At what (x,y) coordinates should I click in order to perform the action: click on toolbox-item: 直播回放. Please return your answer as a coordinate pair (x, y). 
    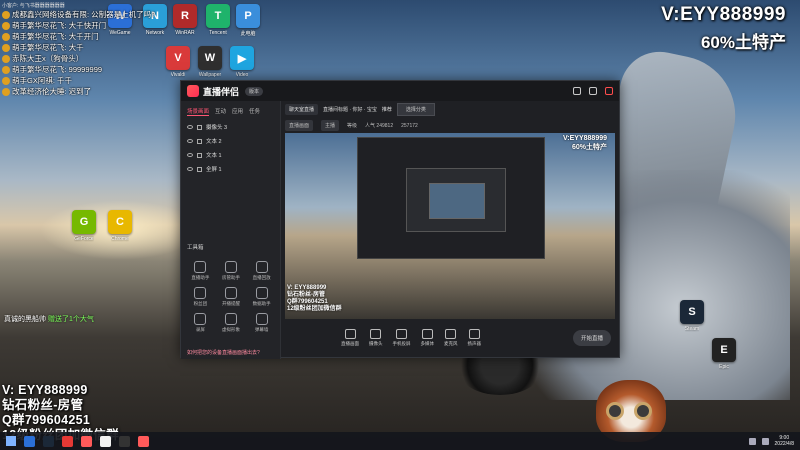
    Looking at the image, I should click on (261, 271).